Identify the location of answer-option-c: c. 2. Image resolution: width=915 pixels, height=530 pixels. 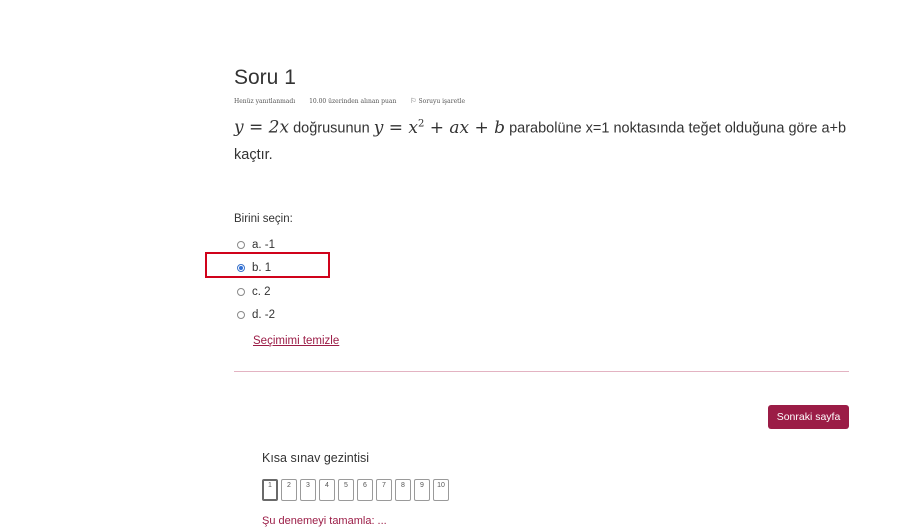
(256, 292).